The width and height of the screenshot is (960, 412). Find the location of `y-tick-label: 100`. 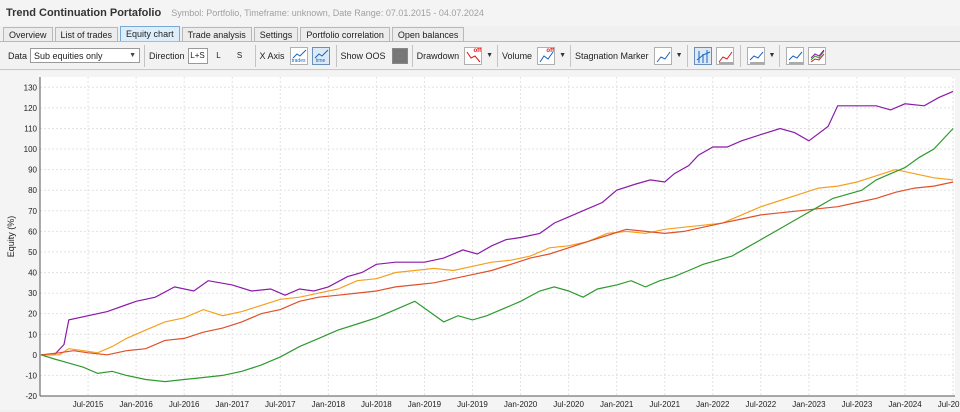

y-tick-label: 100 is located at coordinates (31, 149).